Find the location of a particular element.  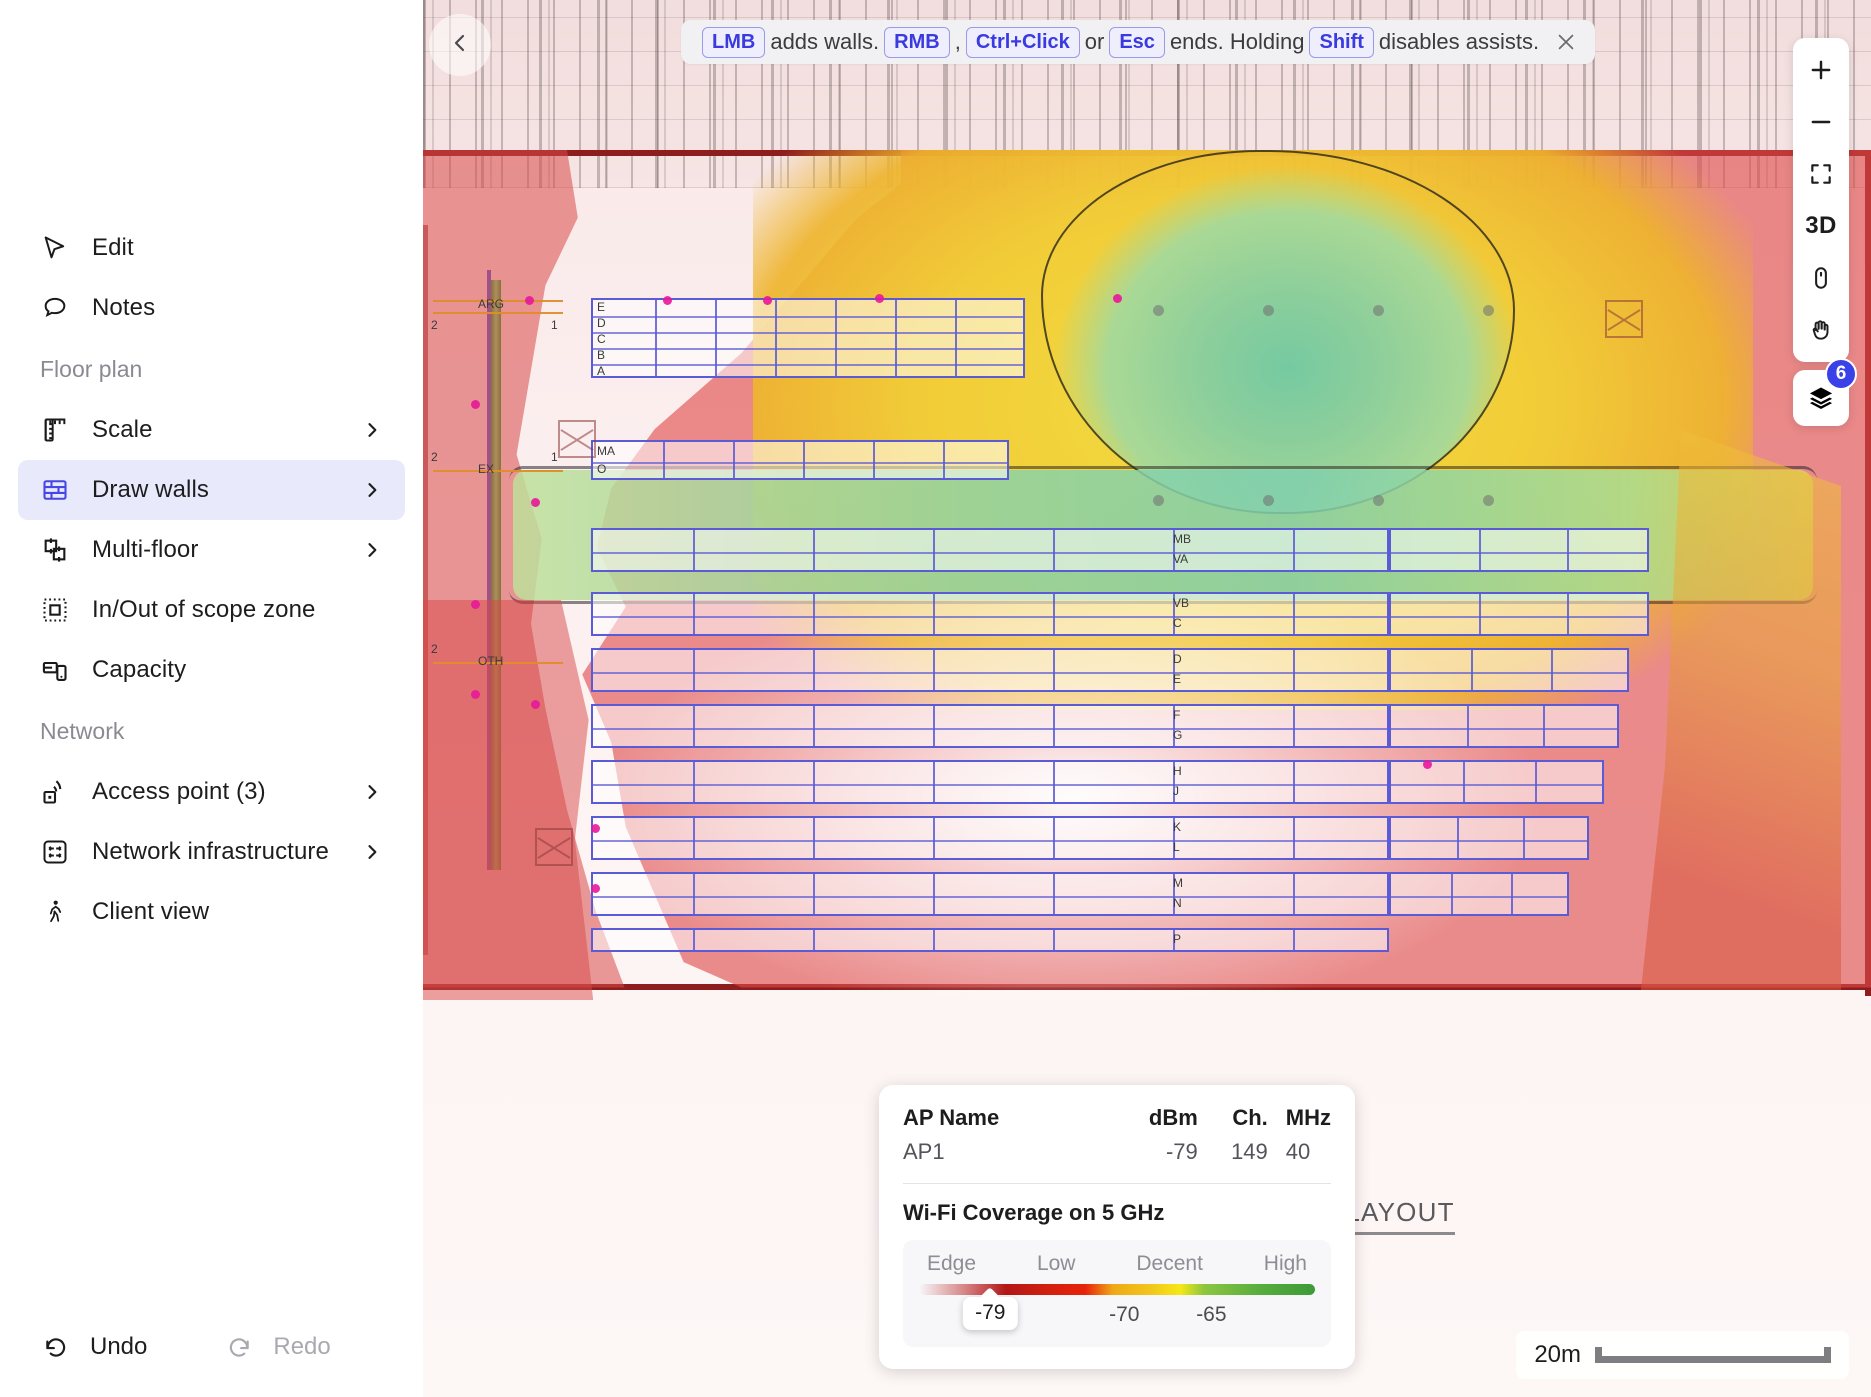

sidebar-item-label: Access point (3) is located at coordinates (179, 791).